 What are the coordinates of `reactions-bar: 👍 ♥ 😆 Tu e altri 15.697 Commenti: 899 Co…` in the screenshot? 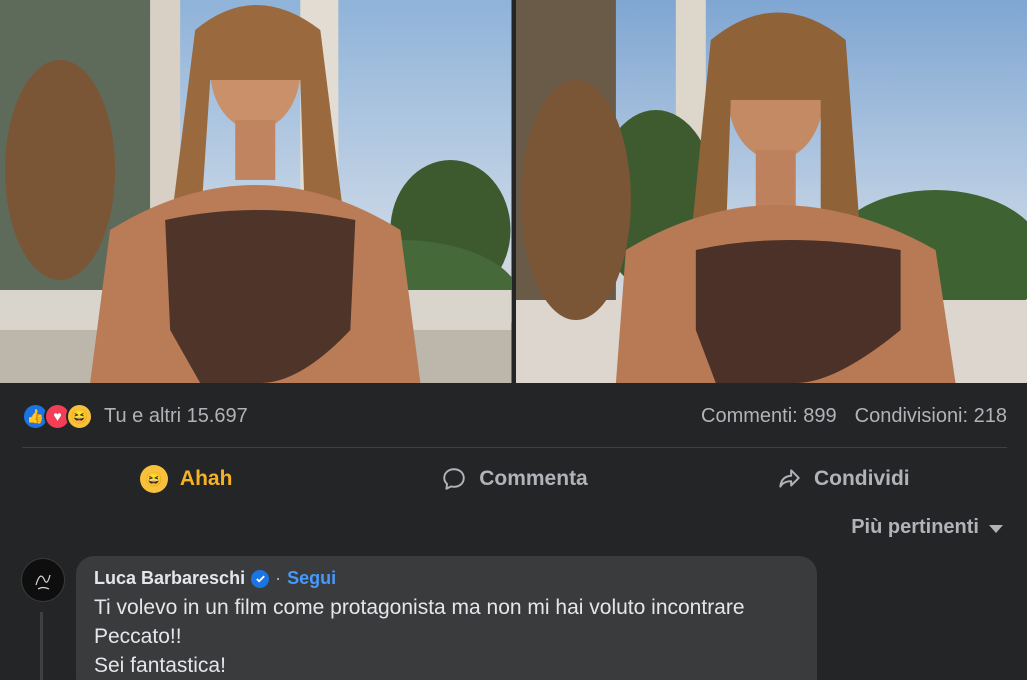 It's located at (514, 416).